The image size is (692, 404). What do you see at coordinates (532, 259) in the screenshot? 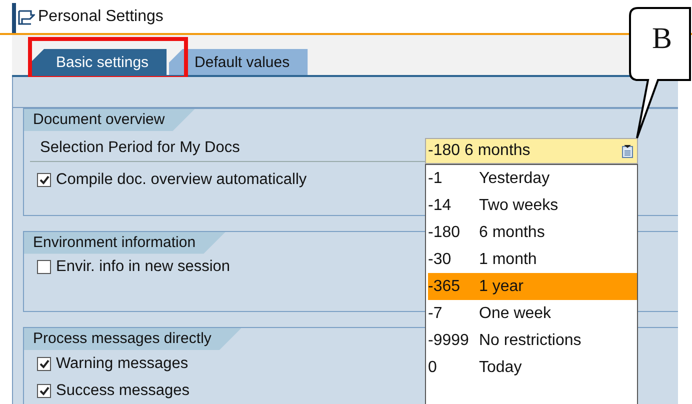
I see `list-option: -30 1 month` at bounding box center [532, 259].